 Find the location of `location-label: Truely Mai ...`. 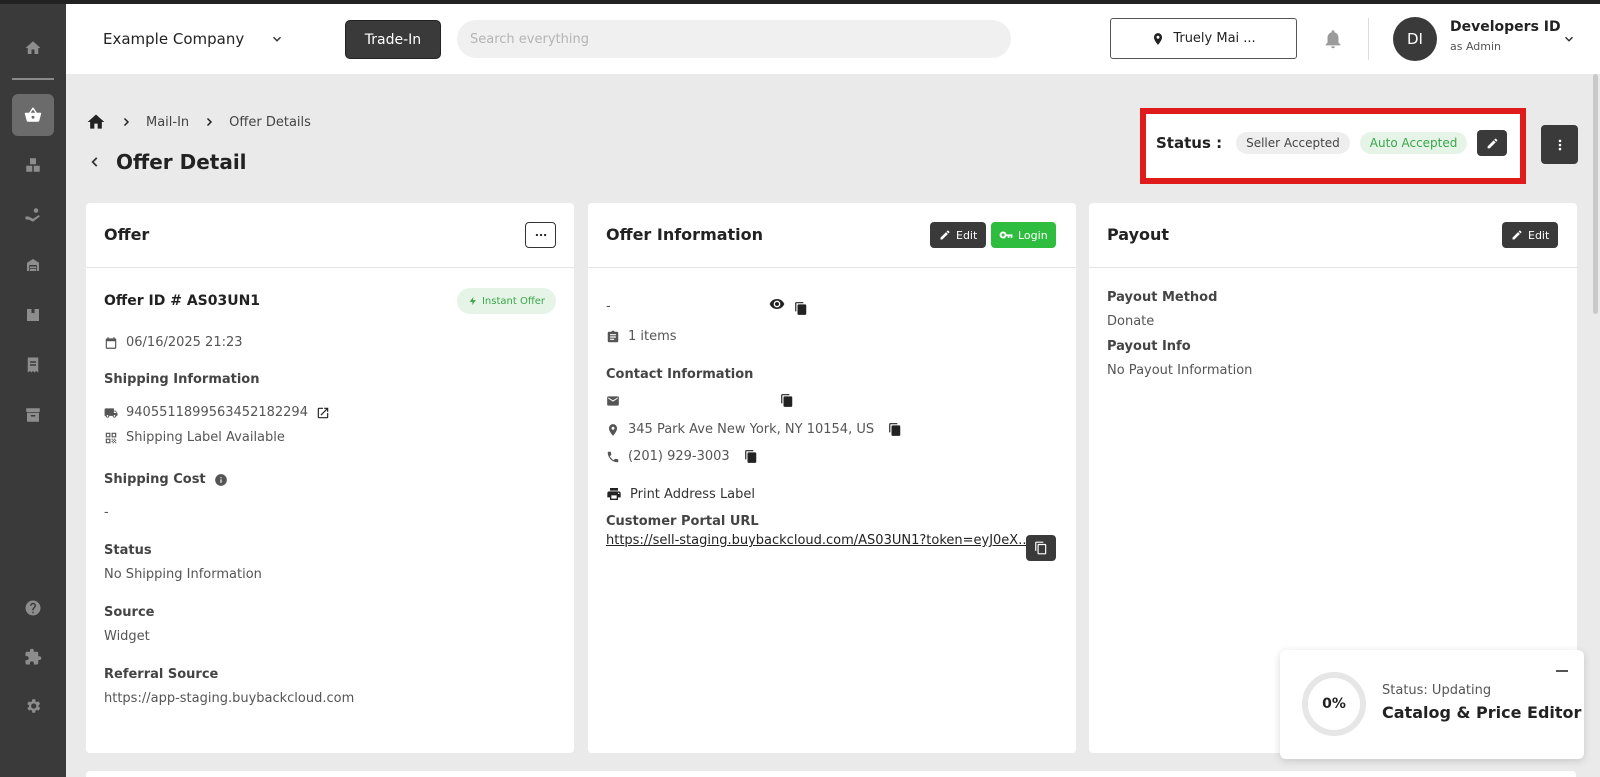

location-label: Truely Mai ... is located at coordinates (1214, 38).